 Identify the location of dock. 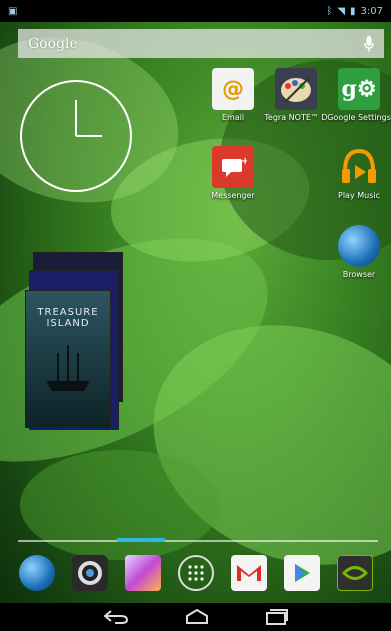
(195, 572).